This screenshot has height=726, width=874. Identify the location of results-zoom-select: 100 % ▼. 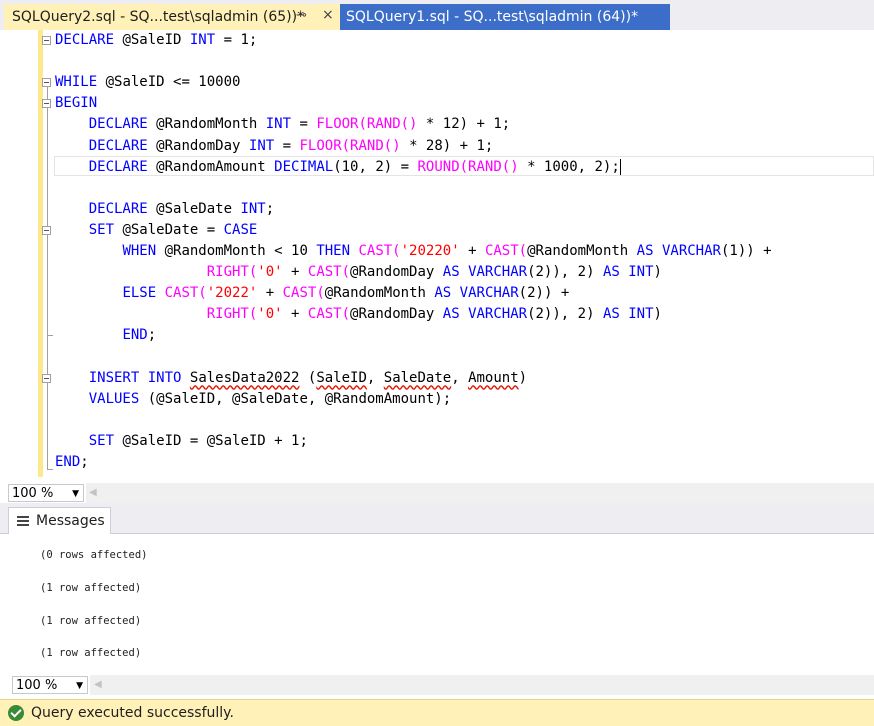
(50, 685).